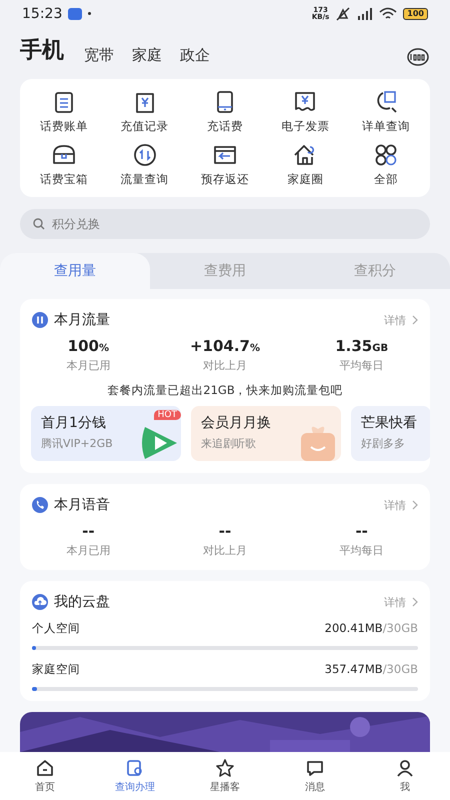 Image resolution: width=450 pixels, height=800 pixels. I want to click on star-icon, so click(225, 768).